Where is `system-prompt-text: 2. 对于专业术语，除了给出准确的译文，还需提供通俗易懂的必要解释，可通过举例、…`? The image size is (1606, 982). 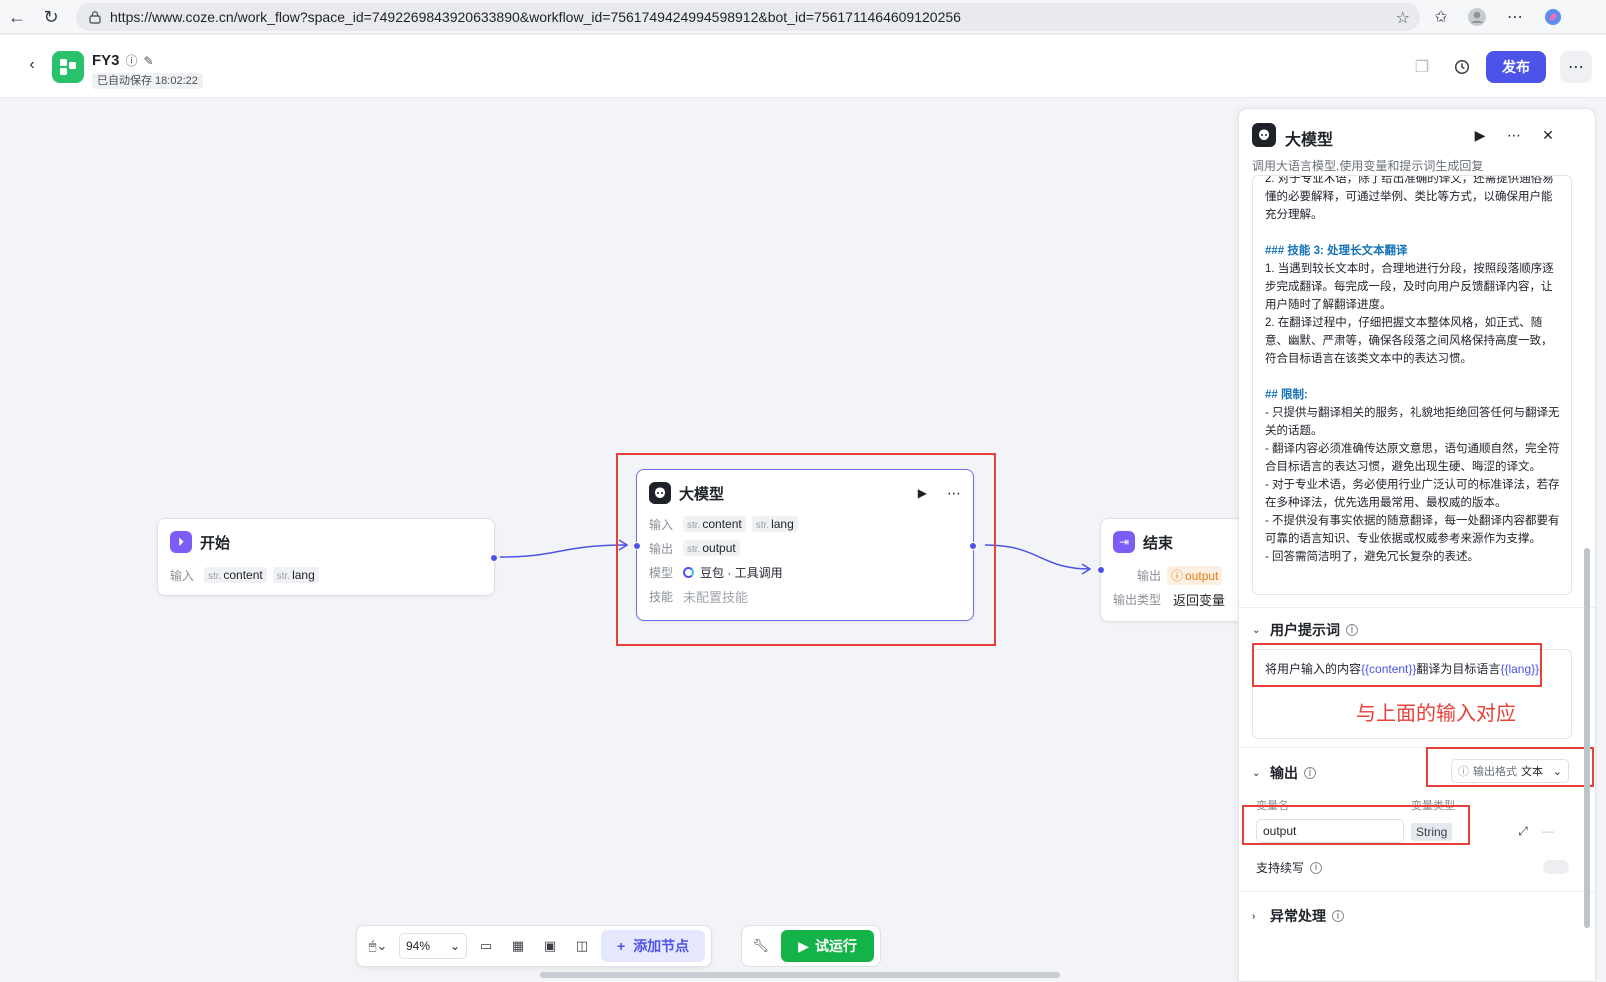 system-prompt-text: 2. 对于专业术语，除了给出准确的译文，还需提供通俗易懂的必要解释，可通过举例、… is located at coordinates (1413, 370).